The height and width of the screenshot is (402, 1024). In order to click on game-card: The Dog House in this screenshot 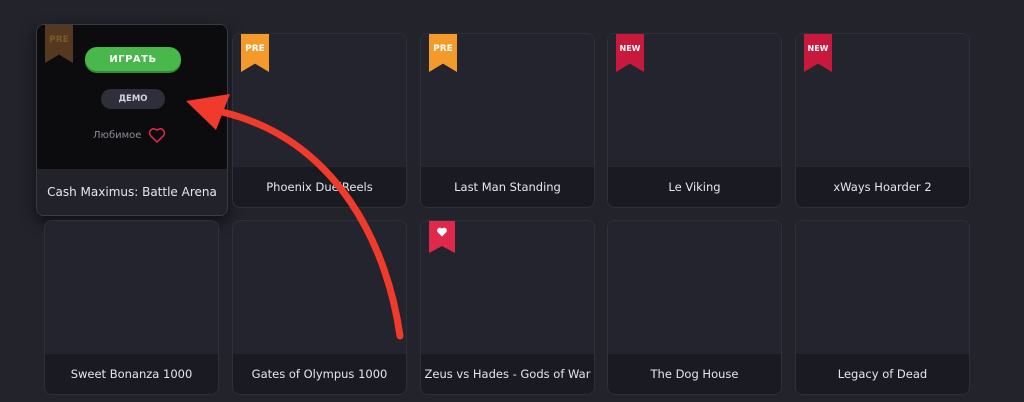, I will do `click(694, 307)`.